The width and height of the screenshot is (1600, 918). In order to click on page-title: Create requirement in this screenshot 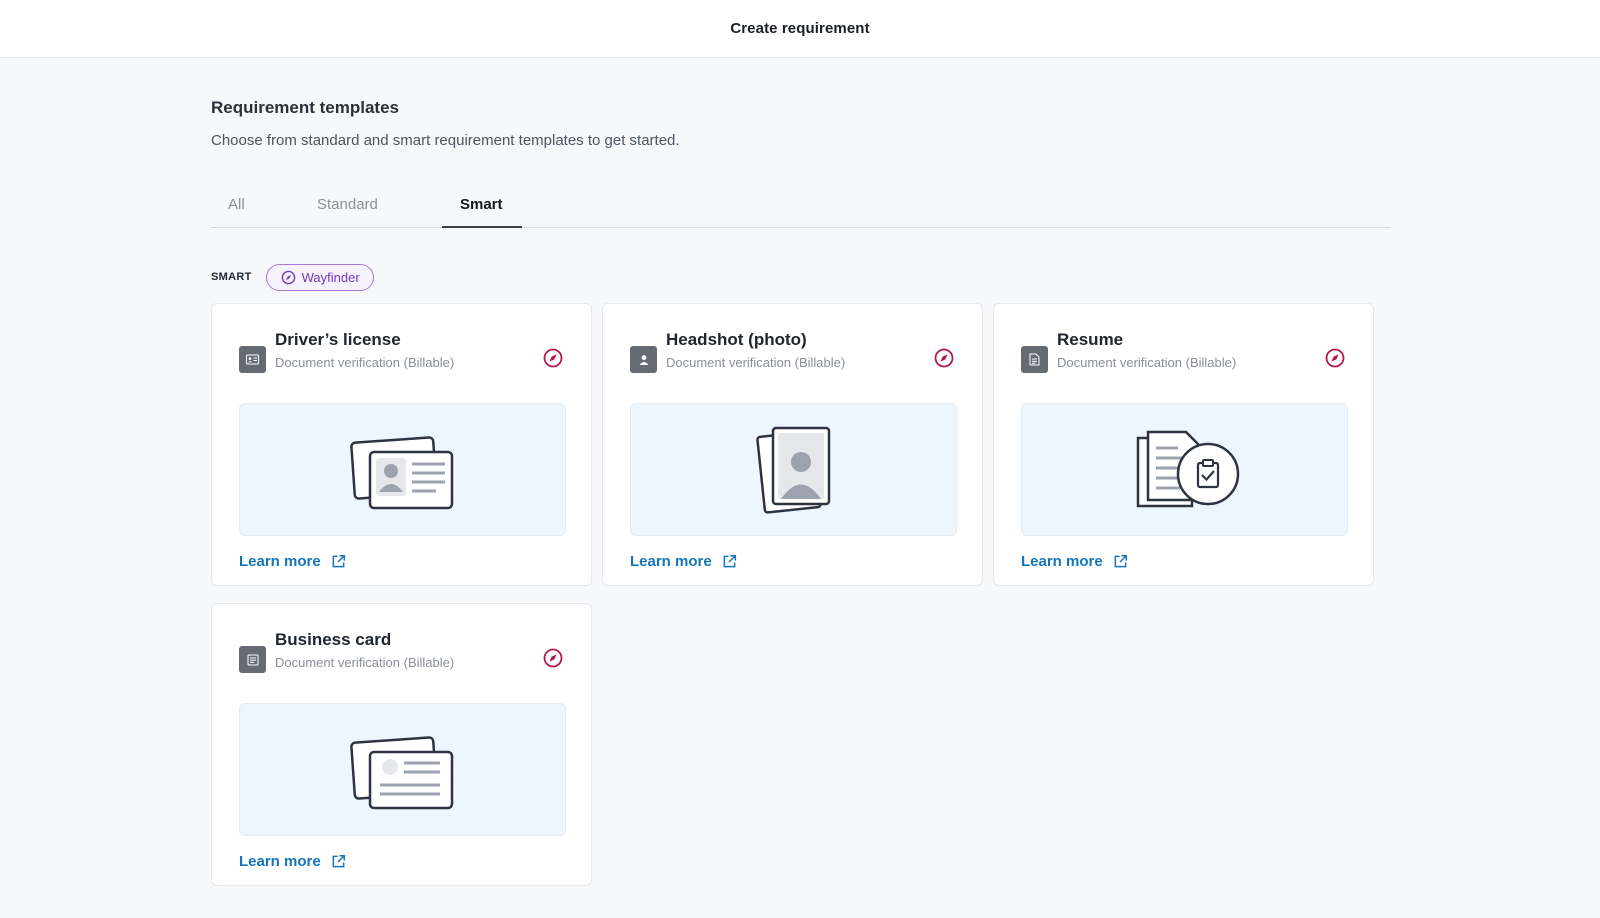, I will do `click(800, 28)`.